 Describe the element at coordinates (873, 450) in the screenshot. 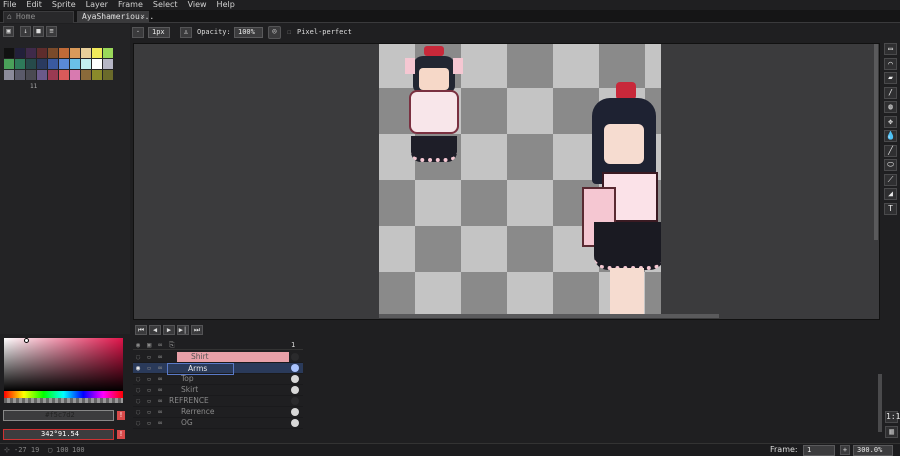

I see `zoom-field: 300.0%` at that location.